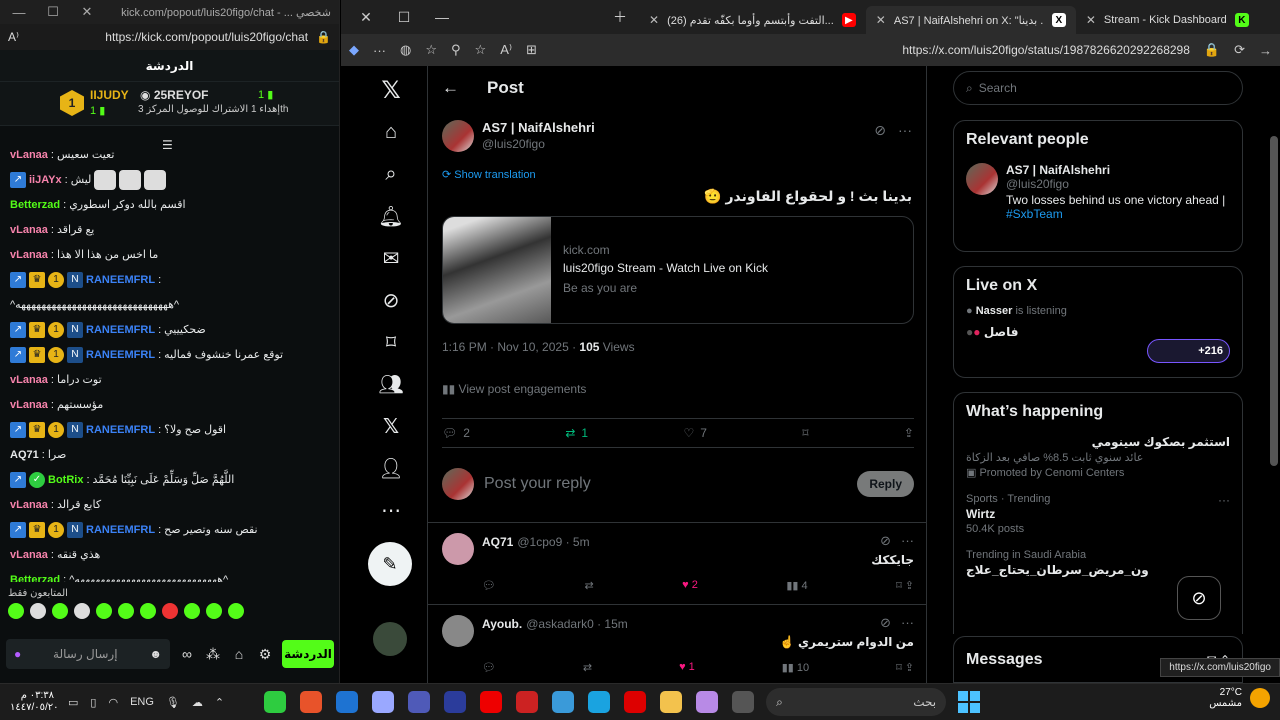 This screenshot has height=720, width=1280. Describe the element at coordinates (1239, 50) in the screenshot. I see `refresh-icon: ⟳` at that location.